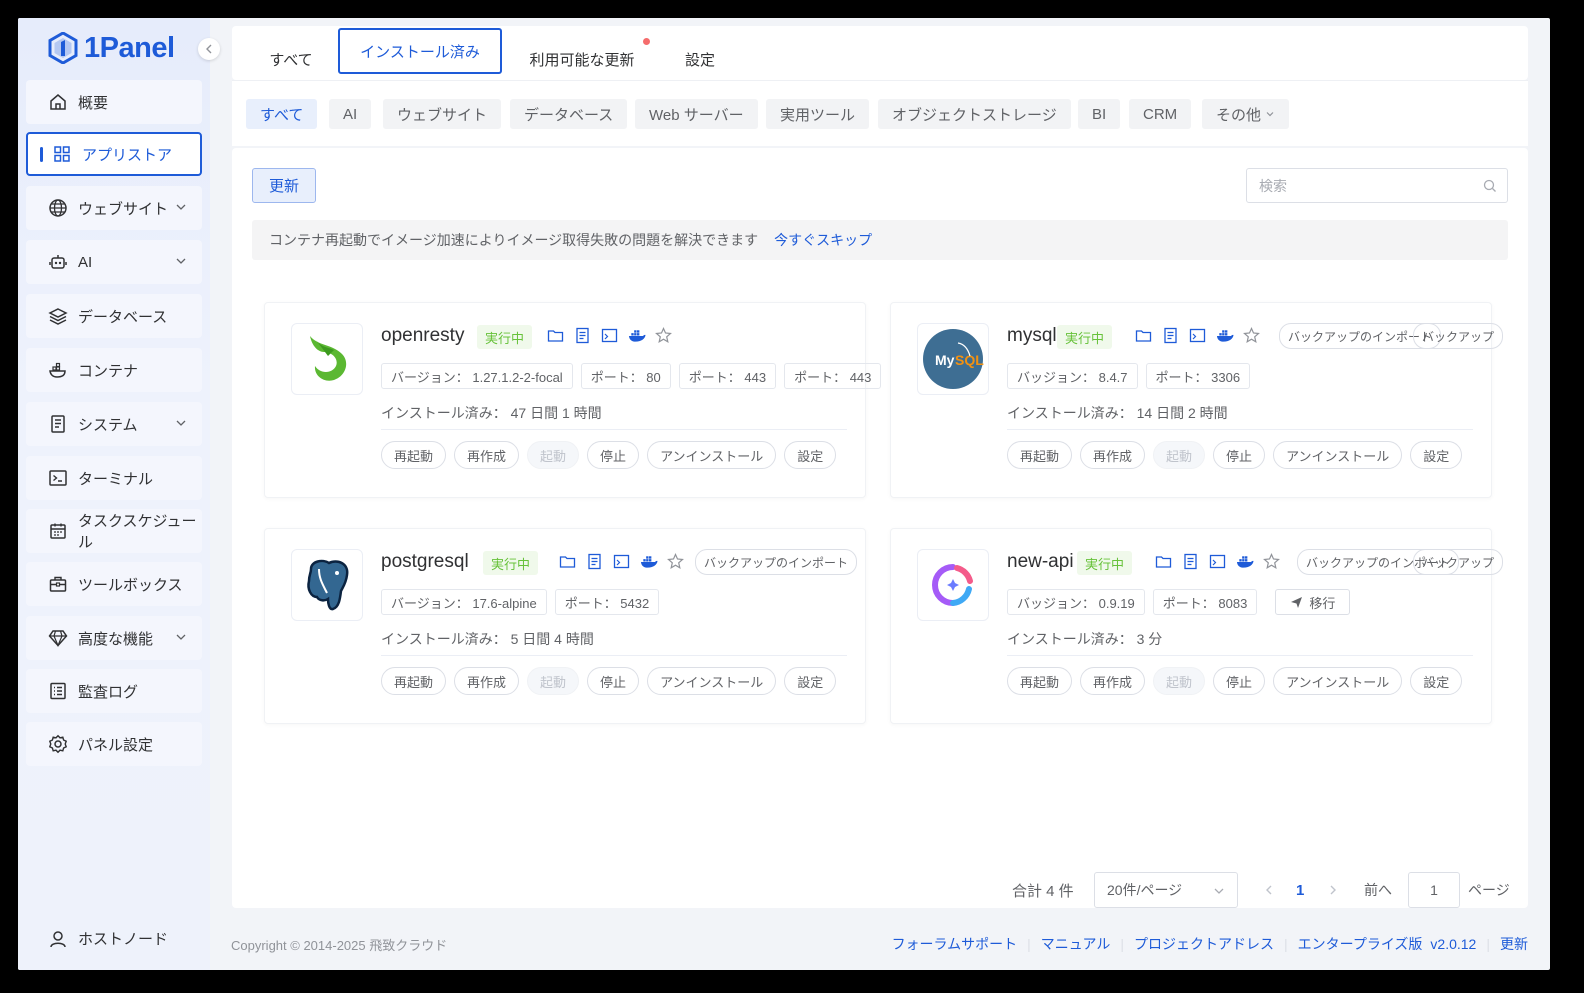 Image resolution: width=1584 pixels, height=993 pixels. I want to click on app-name: mysql, so click(1032, 336).